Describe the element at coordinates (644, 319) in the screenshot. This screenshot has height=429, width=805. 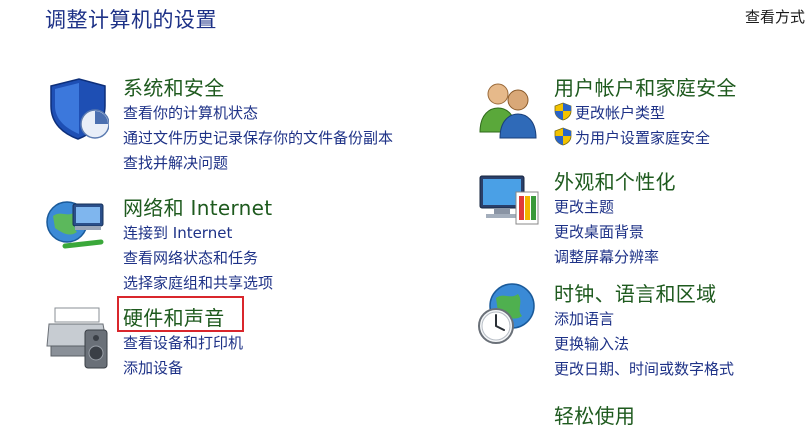
I see `link-add-language: 添加语言` at that location.